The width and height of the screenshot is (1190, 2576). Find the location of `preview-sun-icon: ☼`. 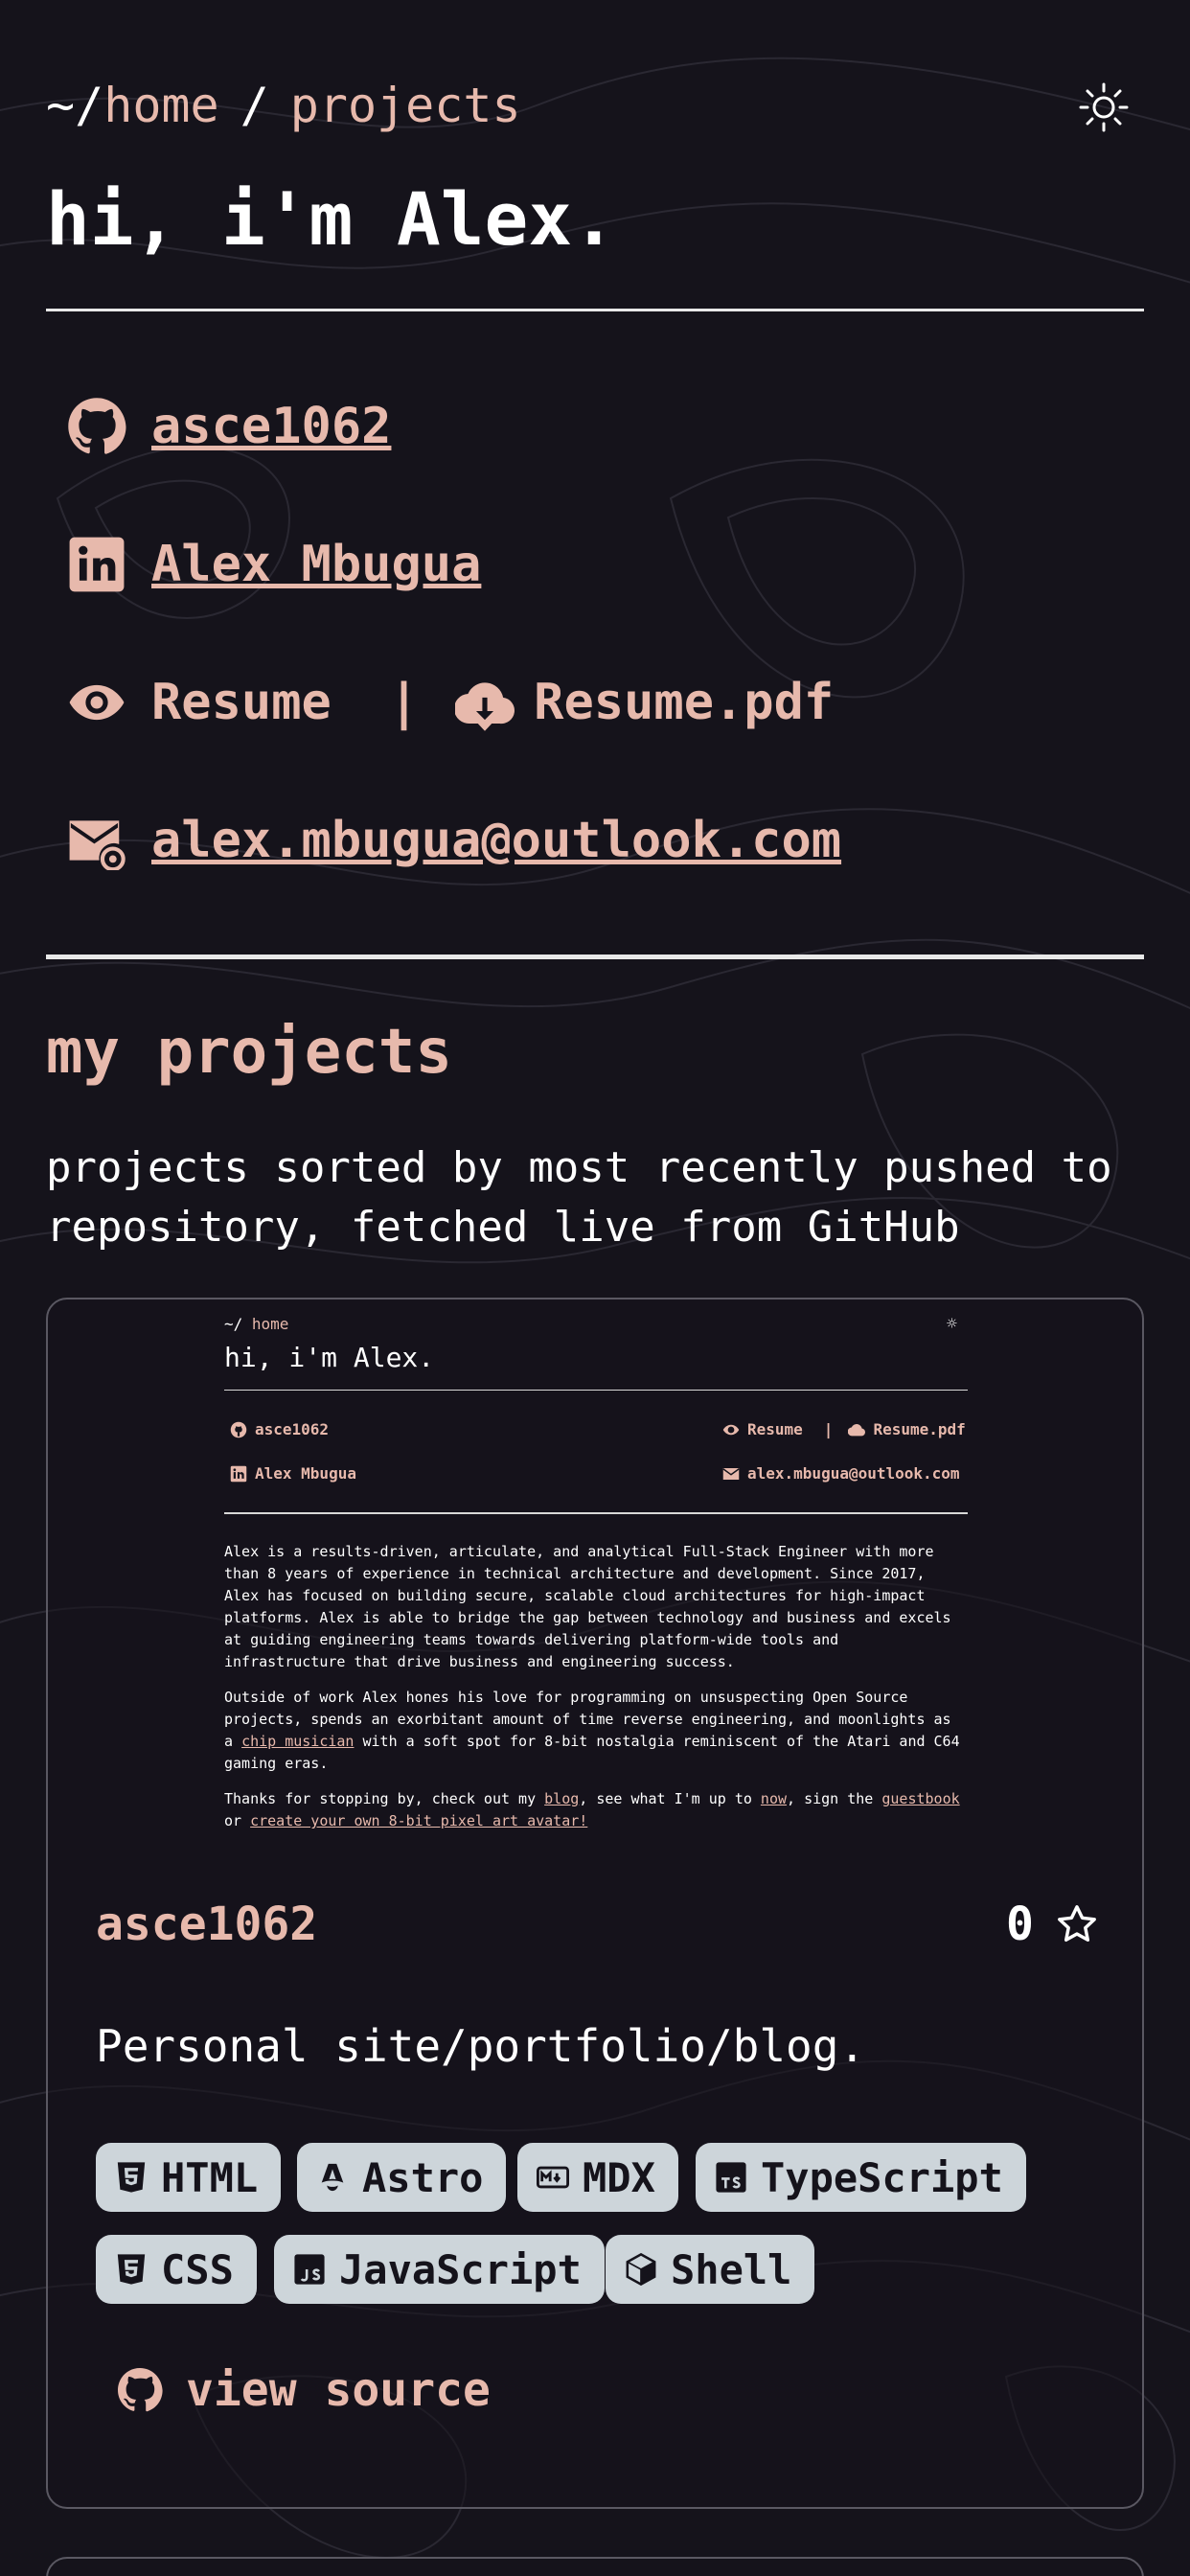

preview-sun-icon: ☼ is located at coordinates (952, 1324).